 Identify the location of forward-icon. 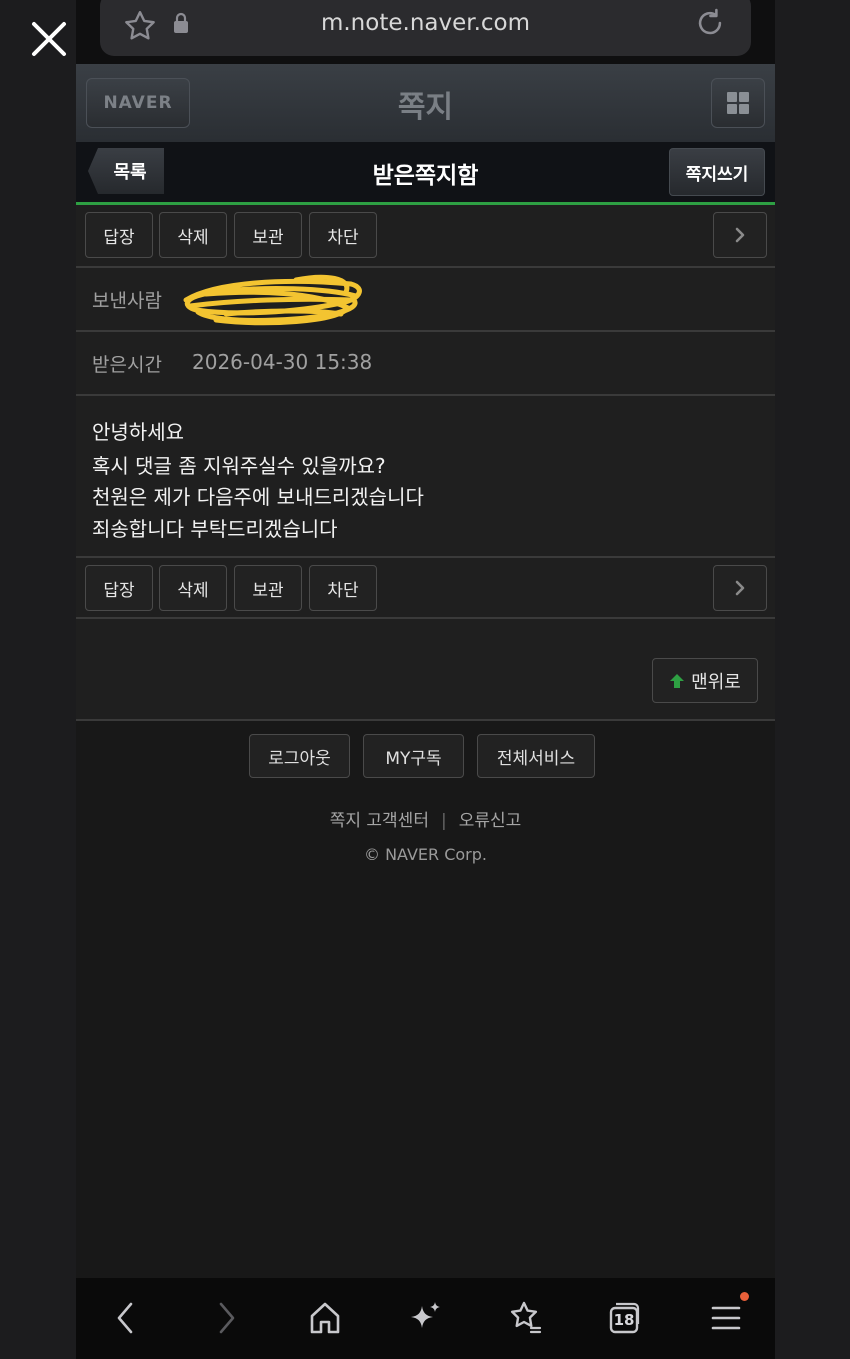
(227, 1318).